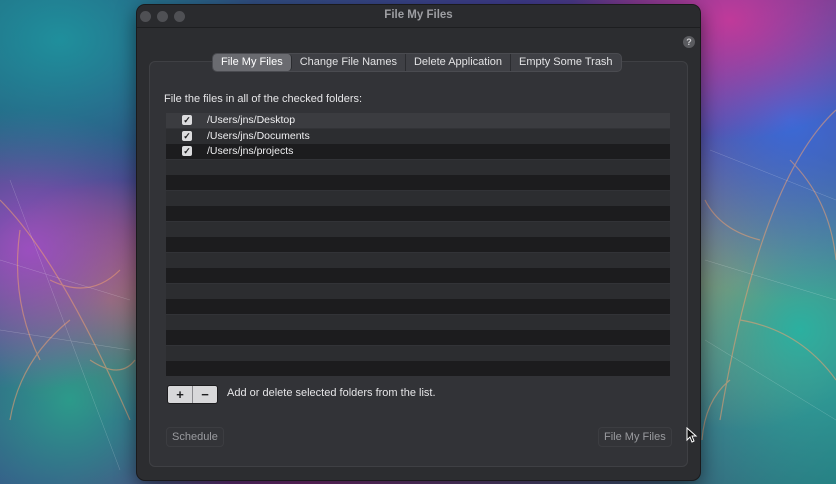  Describe the element at coordinates (459, 62) in the screenshot. I see `tab-delete-application: Delete Application` at that location.